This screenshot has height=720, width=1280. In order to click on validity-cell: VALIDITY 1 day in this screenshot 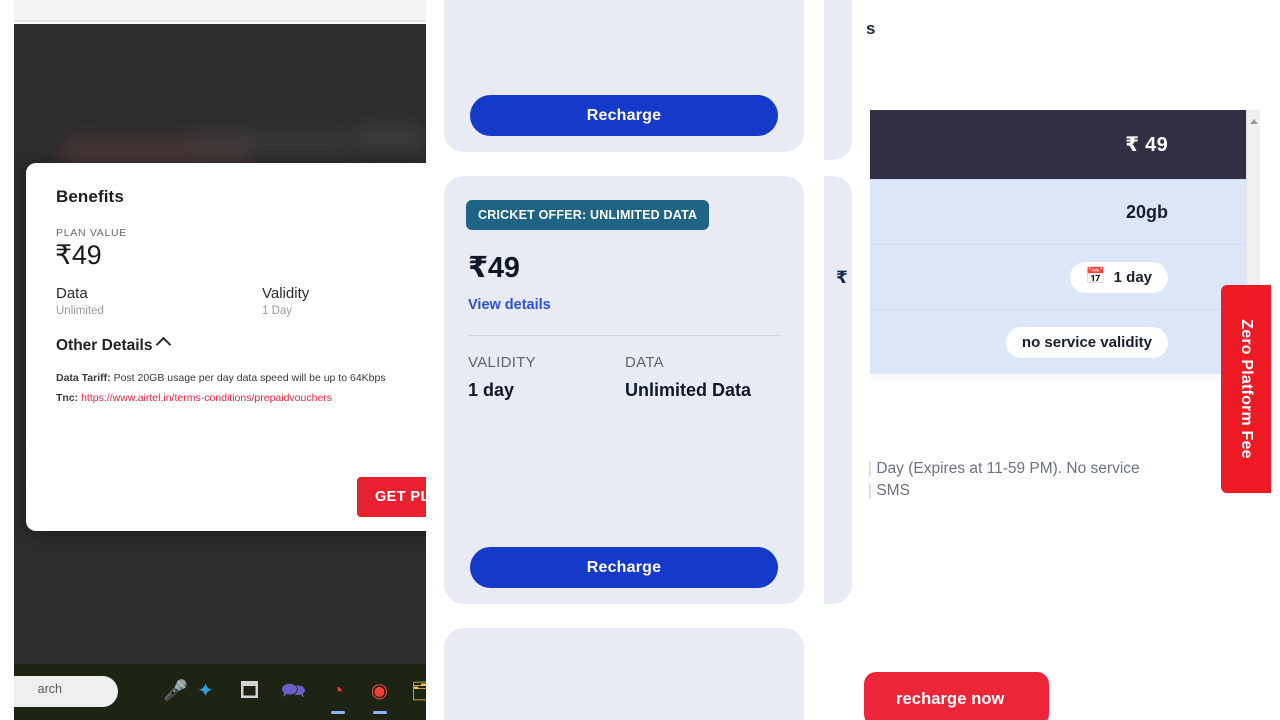, I will do `click(546, 377)`.